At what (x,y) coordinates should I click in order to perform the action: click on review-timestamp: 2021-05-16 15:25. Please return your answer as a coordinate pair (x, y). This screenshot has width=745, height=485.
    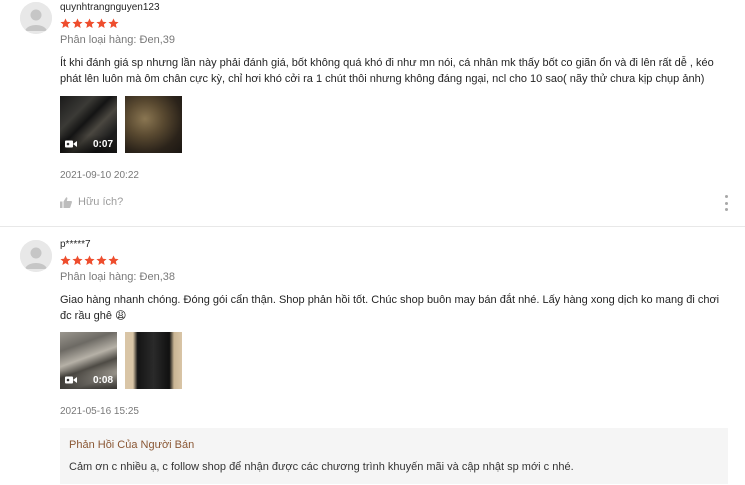
    Looking at the image, I should click on (99, 411).